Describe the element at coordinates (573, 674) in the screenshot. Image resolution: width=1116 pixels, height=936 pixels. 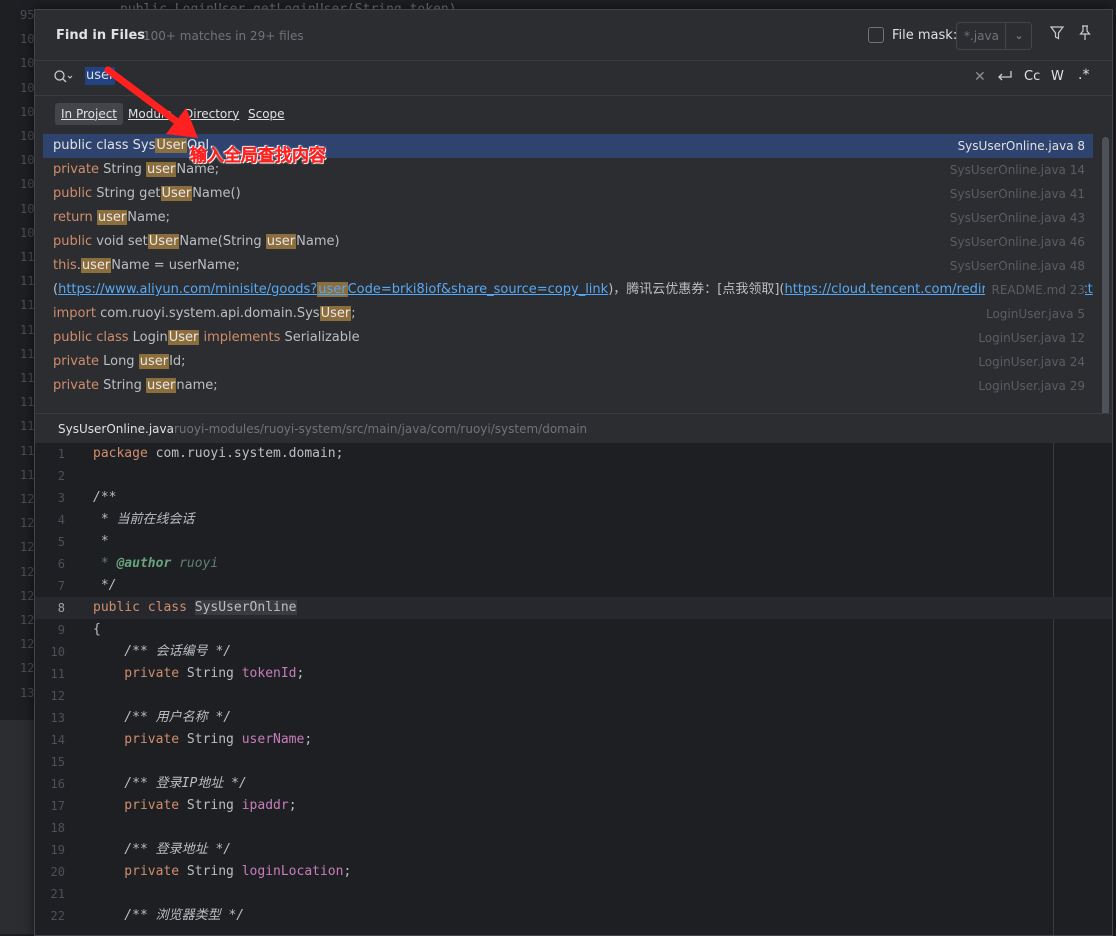
I see `code-line: 11 private String tokenId;` at that location.